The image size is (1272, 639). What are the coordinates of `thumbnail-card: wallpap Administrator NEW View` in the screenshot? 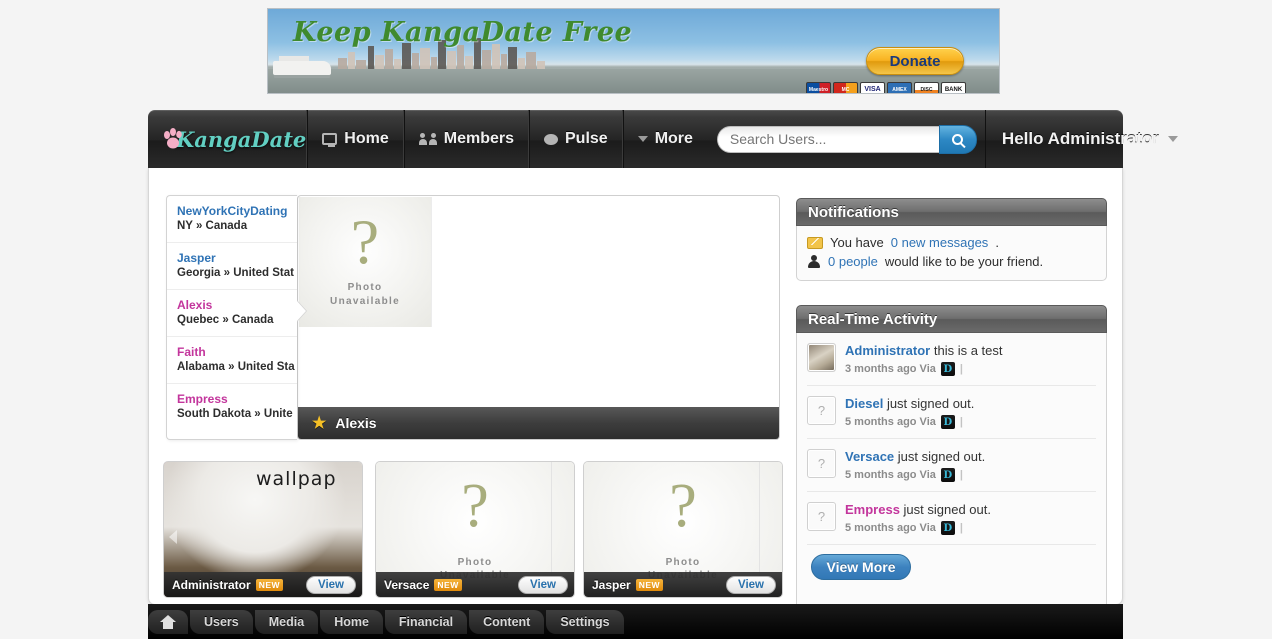 It's located at (263, 529).